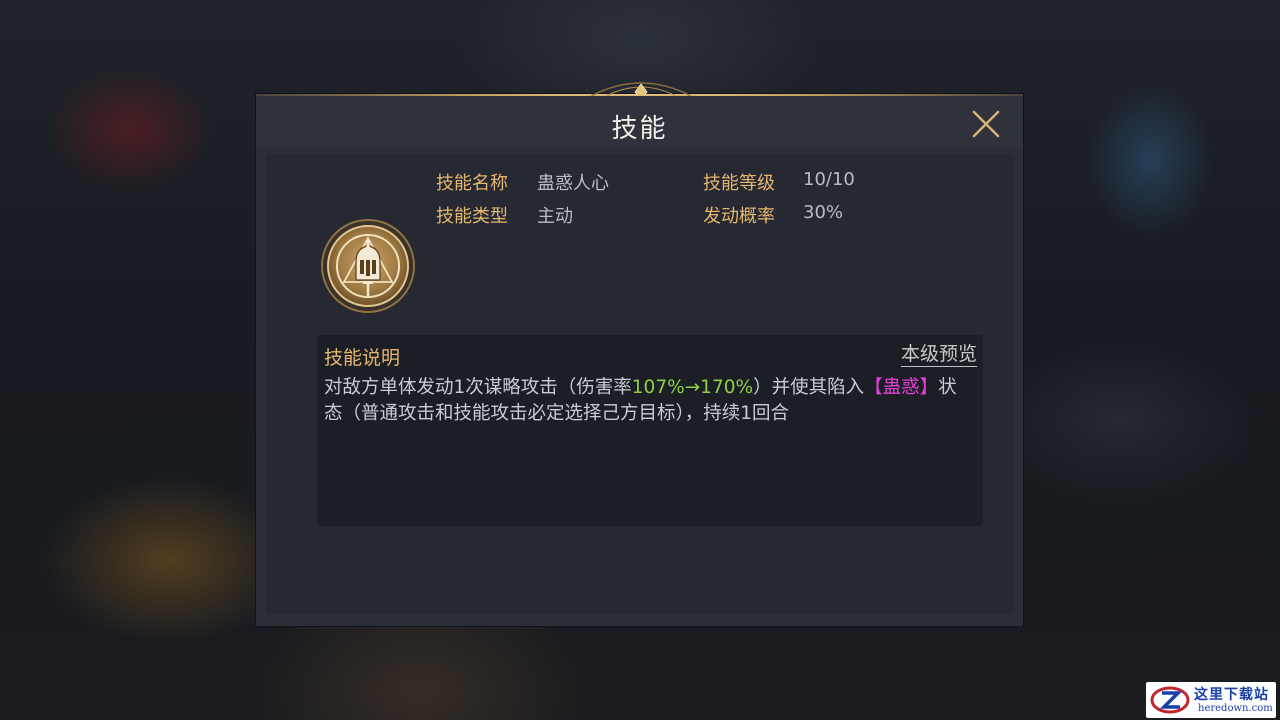  I want to click on watermark-title: 这里下载站, so click(1231, 695).